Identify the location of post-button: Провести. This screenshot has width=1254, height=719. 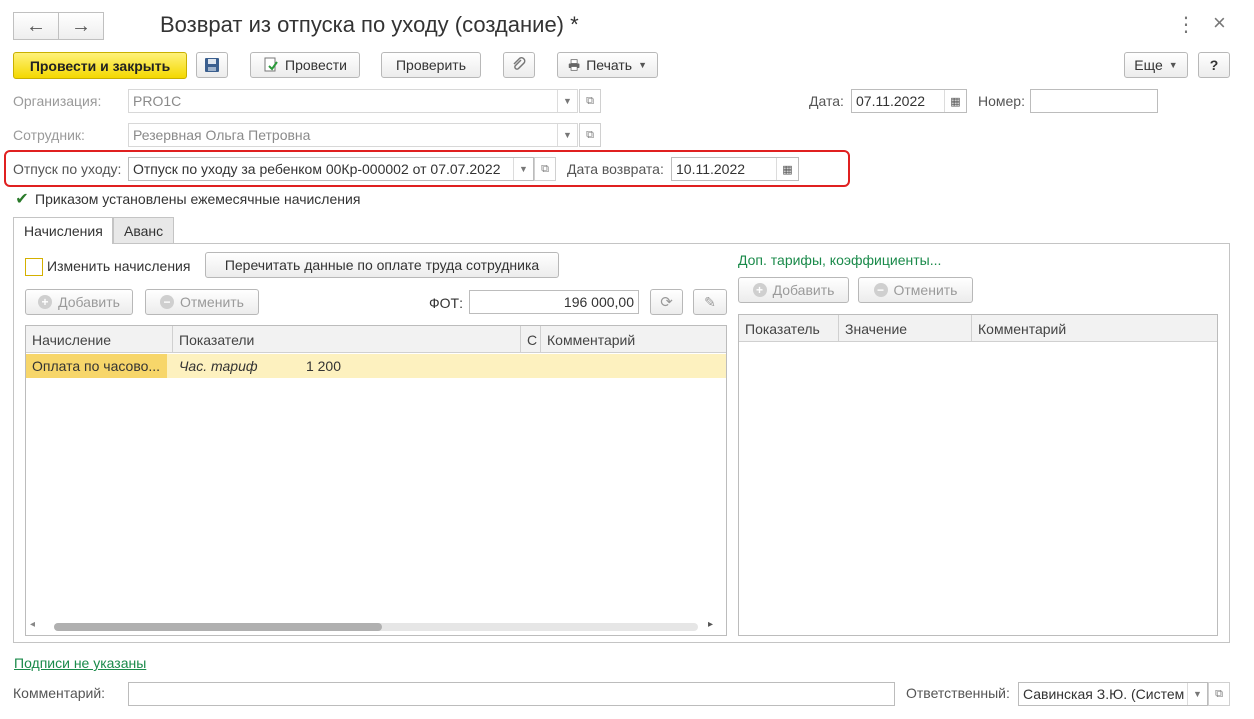
(305, 65).